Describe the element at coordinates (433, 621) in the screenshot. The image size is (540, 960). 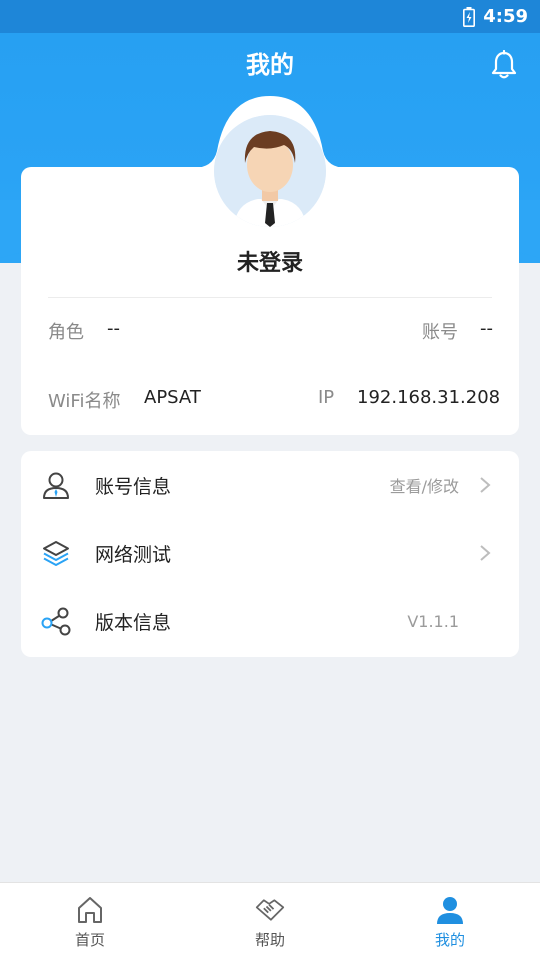
I see `menu-value: V1.1.1` at that location.